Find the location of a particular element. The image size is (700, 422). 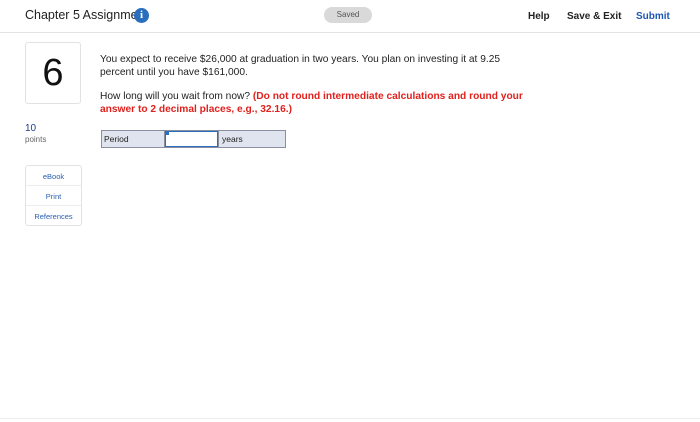

answer-table: Period years is located at coordinates (193, 139).